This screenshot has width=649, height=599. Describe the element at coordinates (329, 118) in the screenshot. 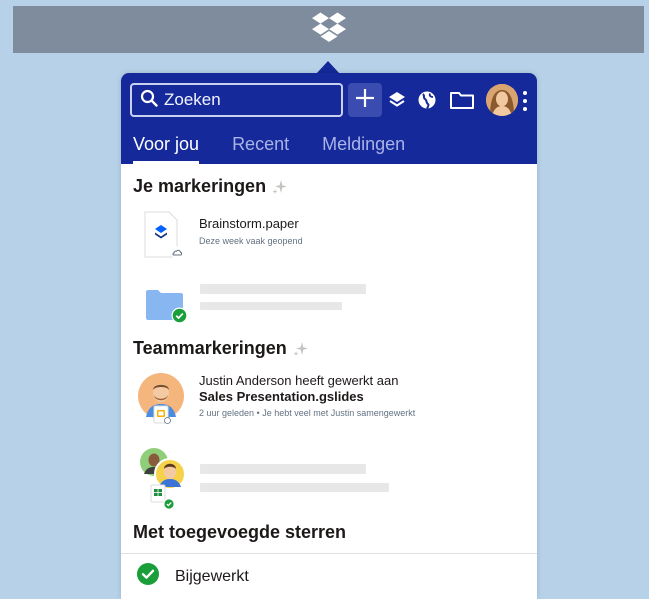

I see `panel-header: Zoeken Voor jou Recent Meldingen` at that location.